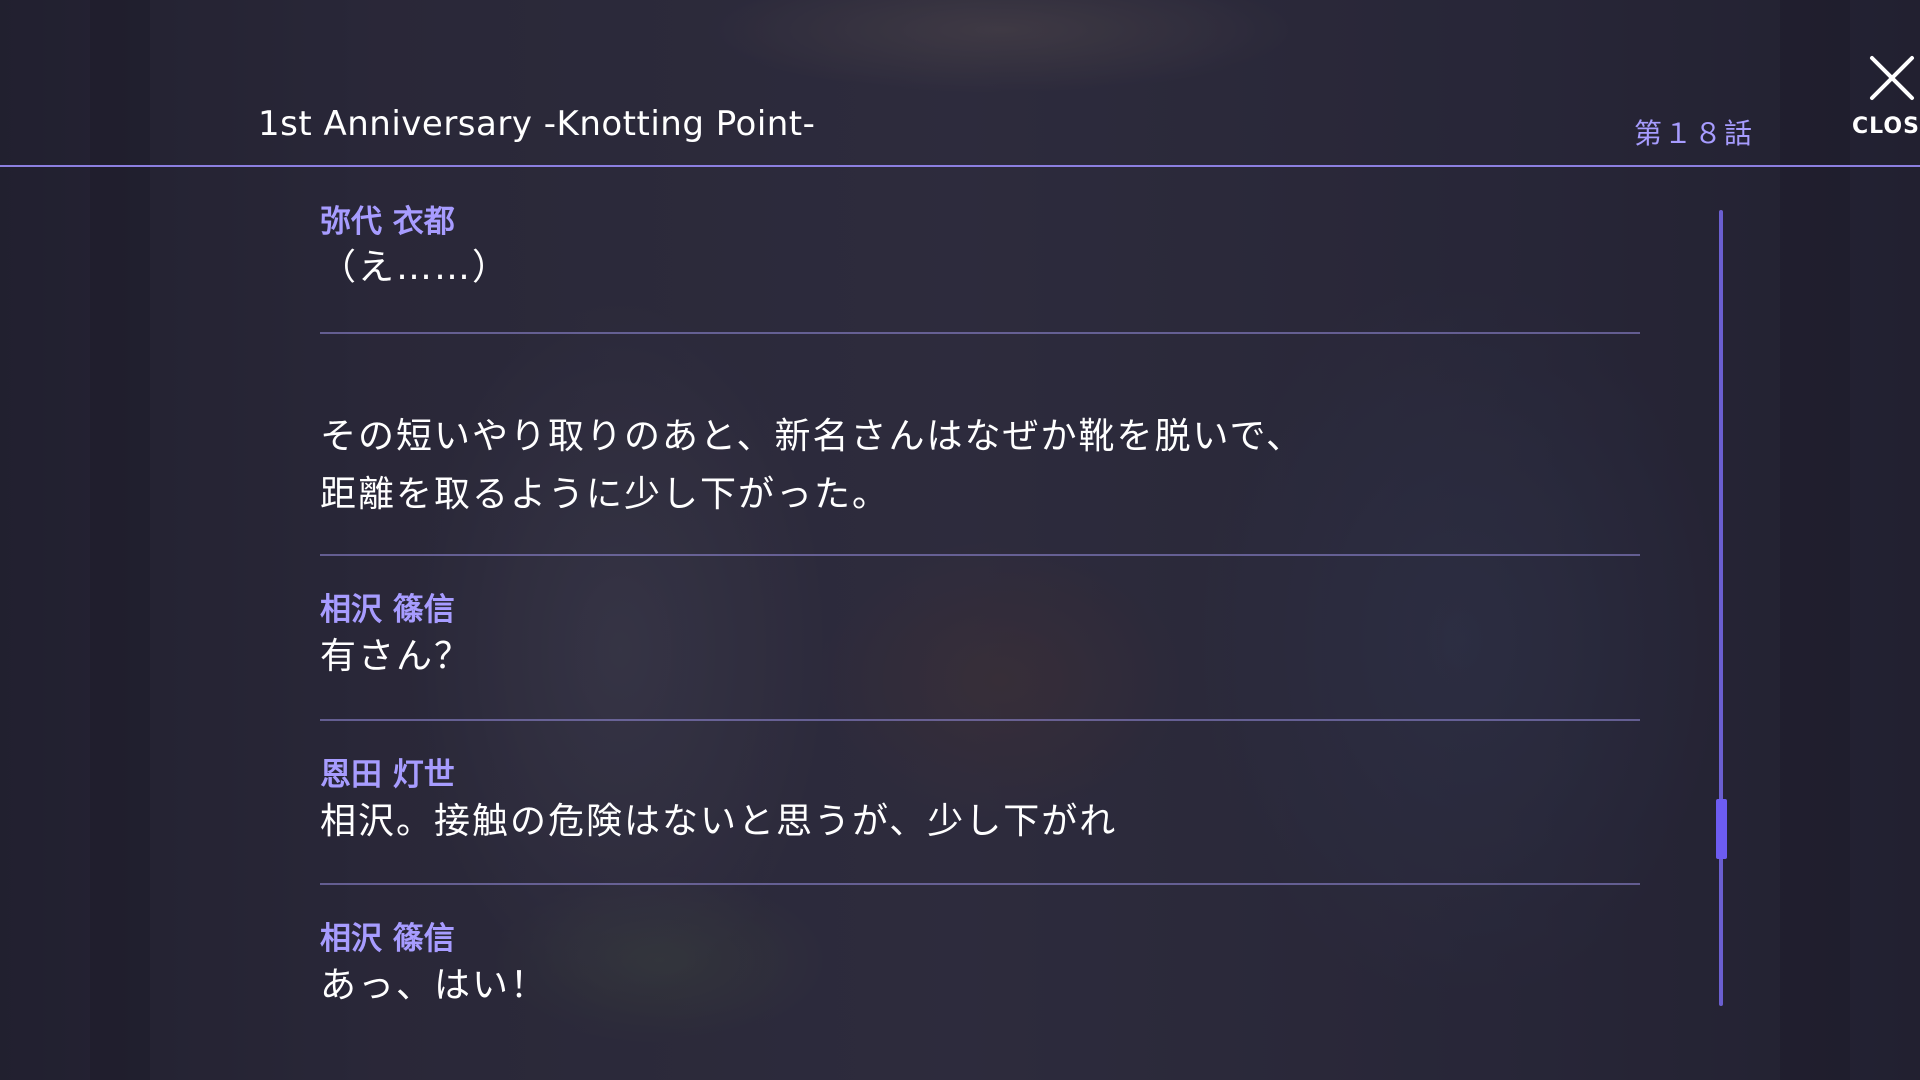  I want to click on speaker-name: 恩田 灯世, so click(387, 775).